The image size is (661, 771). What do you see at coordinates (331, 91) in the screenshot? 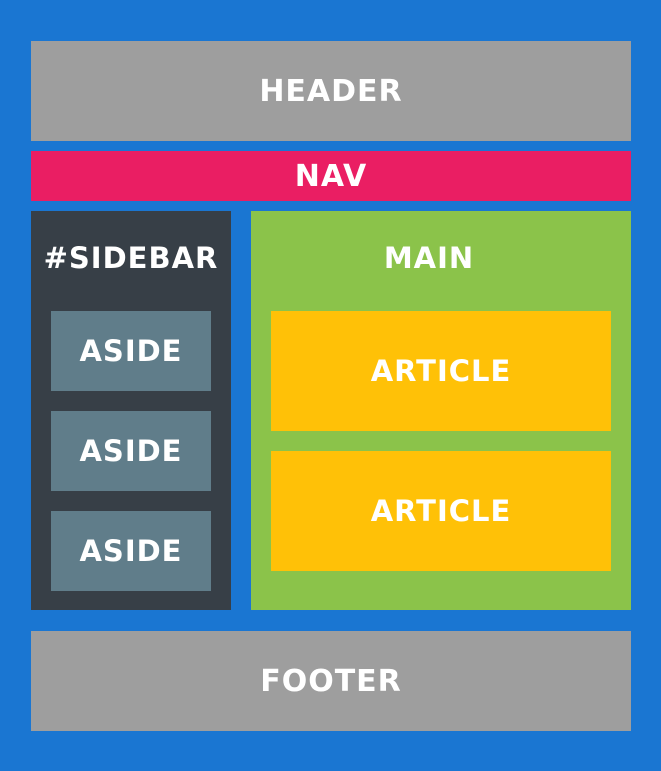
I see `header-block: HEADER` at bounding box center [331, 91].